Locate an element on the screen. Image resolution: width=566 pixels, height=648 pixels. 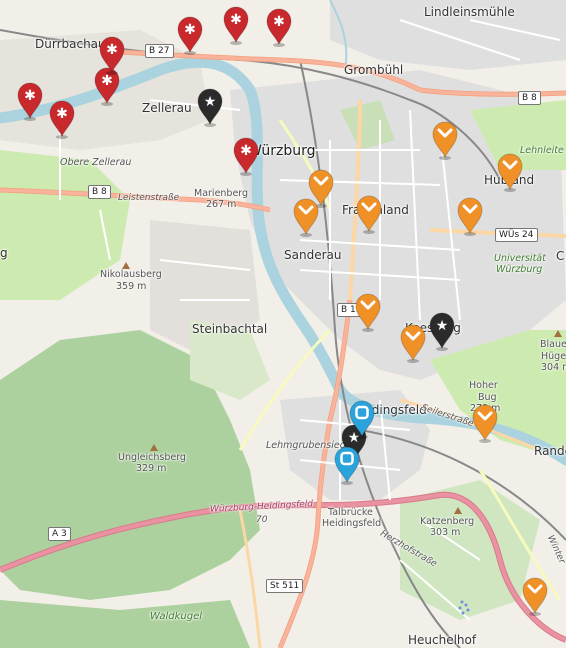
place-label-marienberg: Marienberg is located at coordinates (221, 193).